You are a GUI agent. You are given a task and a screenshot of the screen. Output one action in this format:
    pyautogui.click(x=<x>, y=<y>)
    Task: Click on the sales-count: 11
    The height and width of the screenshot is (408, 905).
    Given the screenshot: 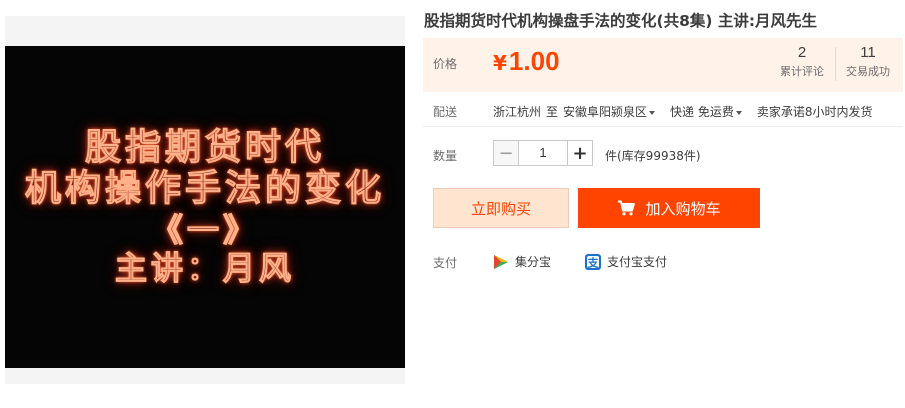 What is the action you would take?
    pyautogui.click(x=868, y=52)
    